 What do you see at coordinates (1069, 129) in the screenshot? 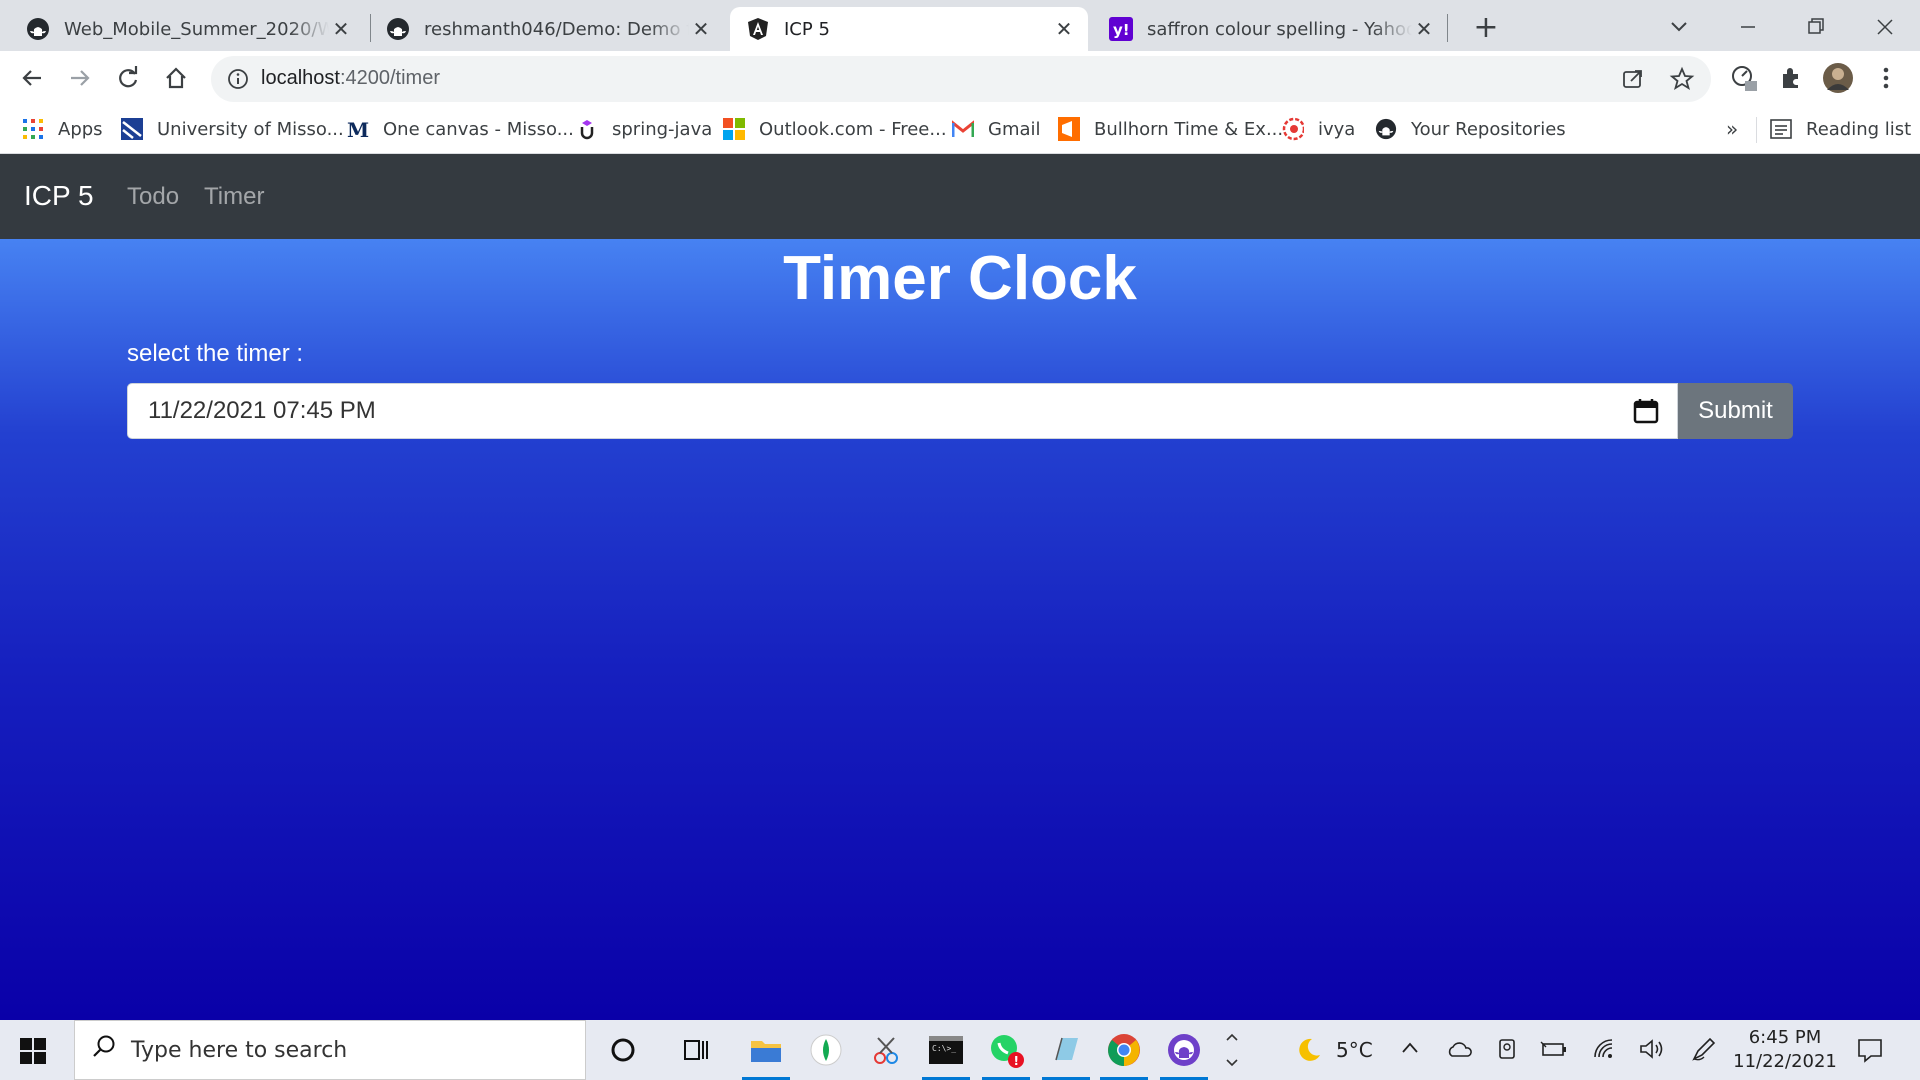
I see `bullhorn-icon` at bounding box center [1069, 129].